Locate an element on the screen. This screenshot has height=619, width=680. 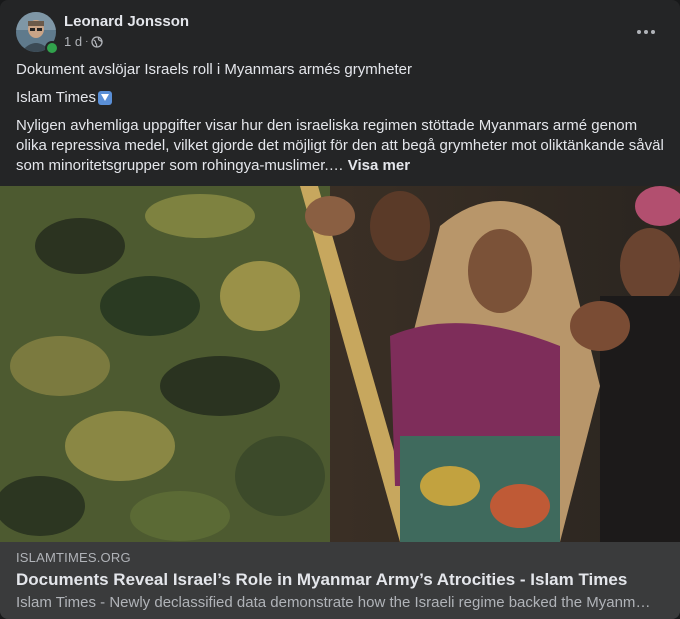
post-time: 1 d is located at coordinates (73, 41).